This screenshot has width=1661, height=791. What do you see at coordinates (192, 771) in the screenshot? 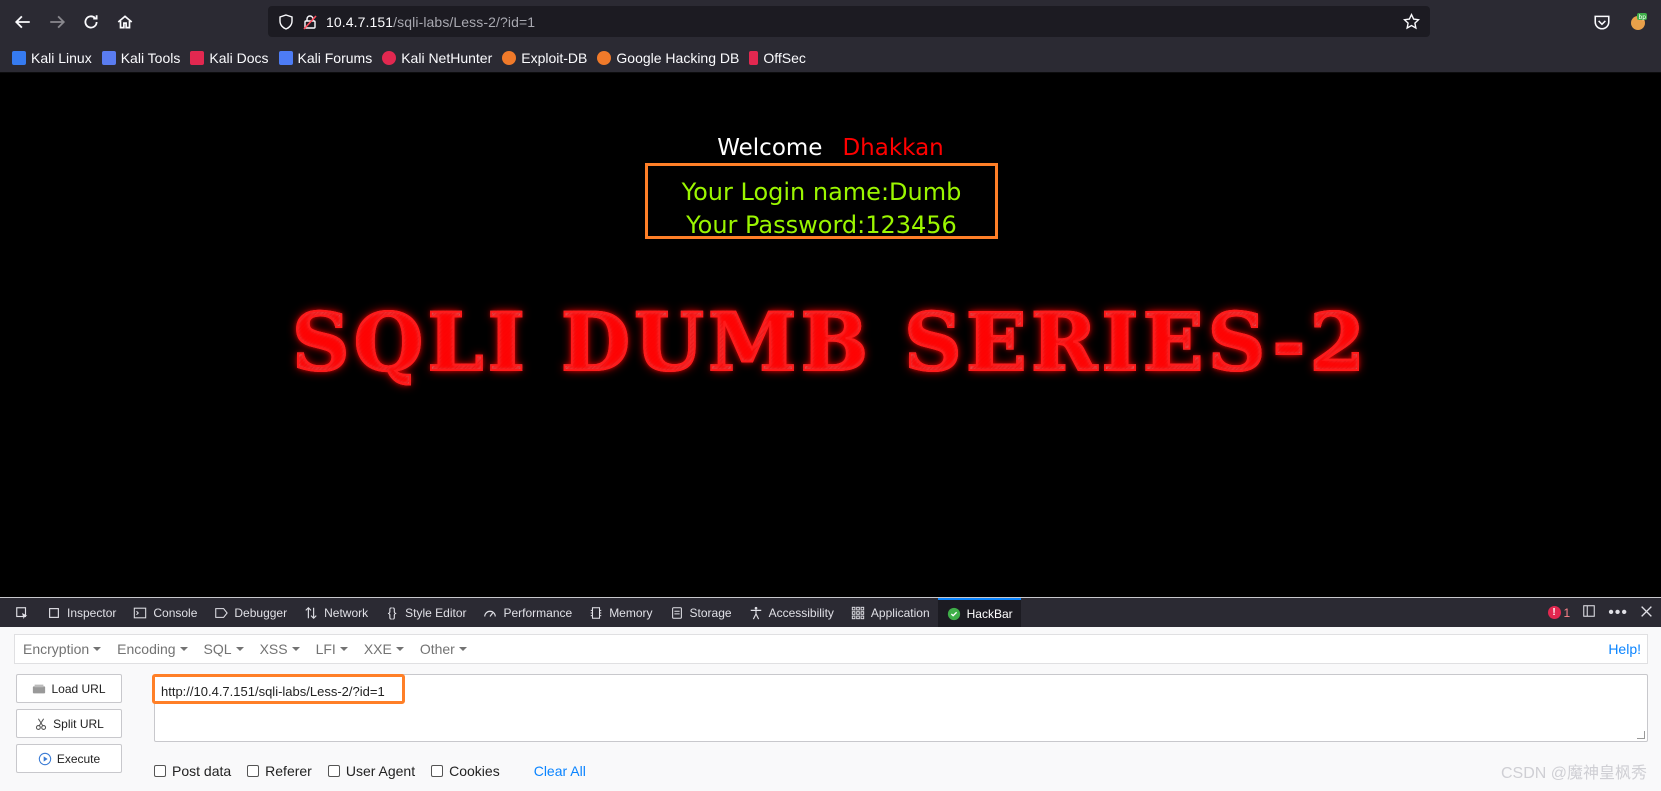
I see `post-data-checkbox: Post data` at bounding box center [192, 771].